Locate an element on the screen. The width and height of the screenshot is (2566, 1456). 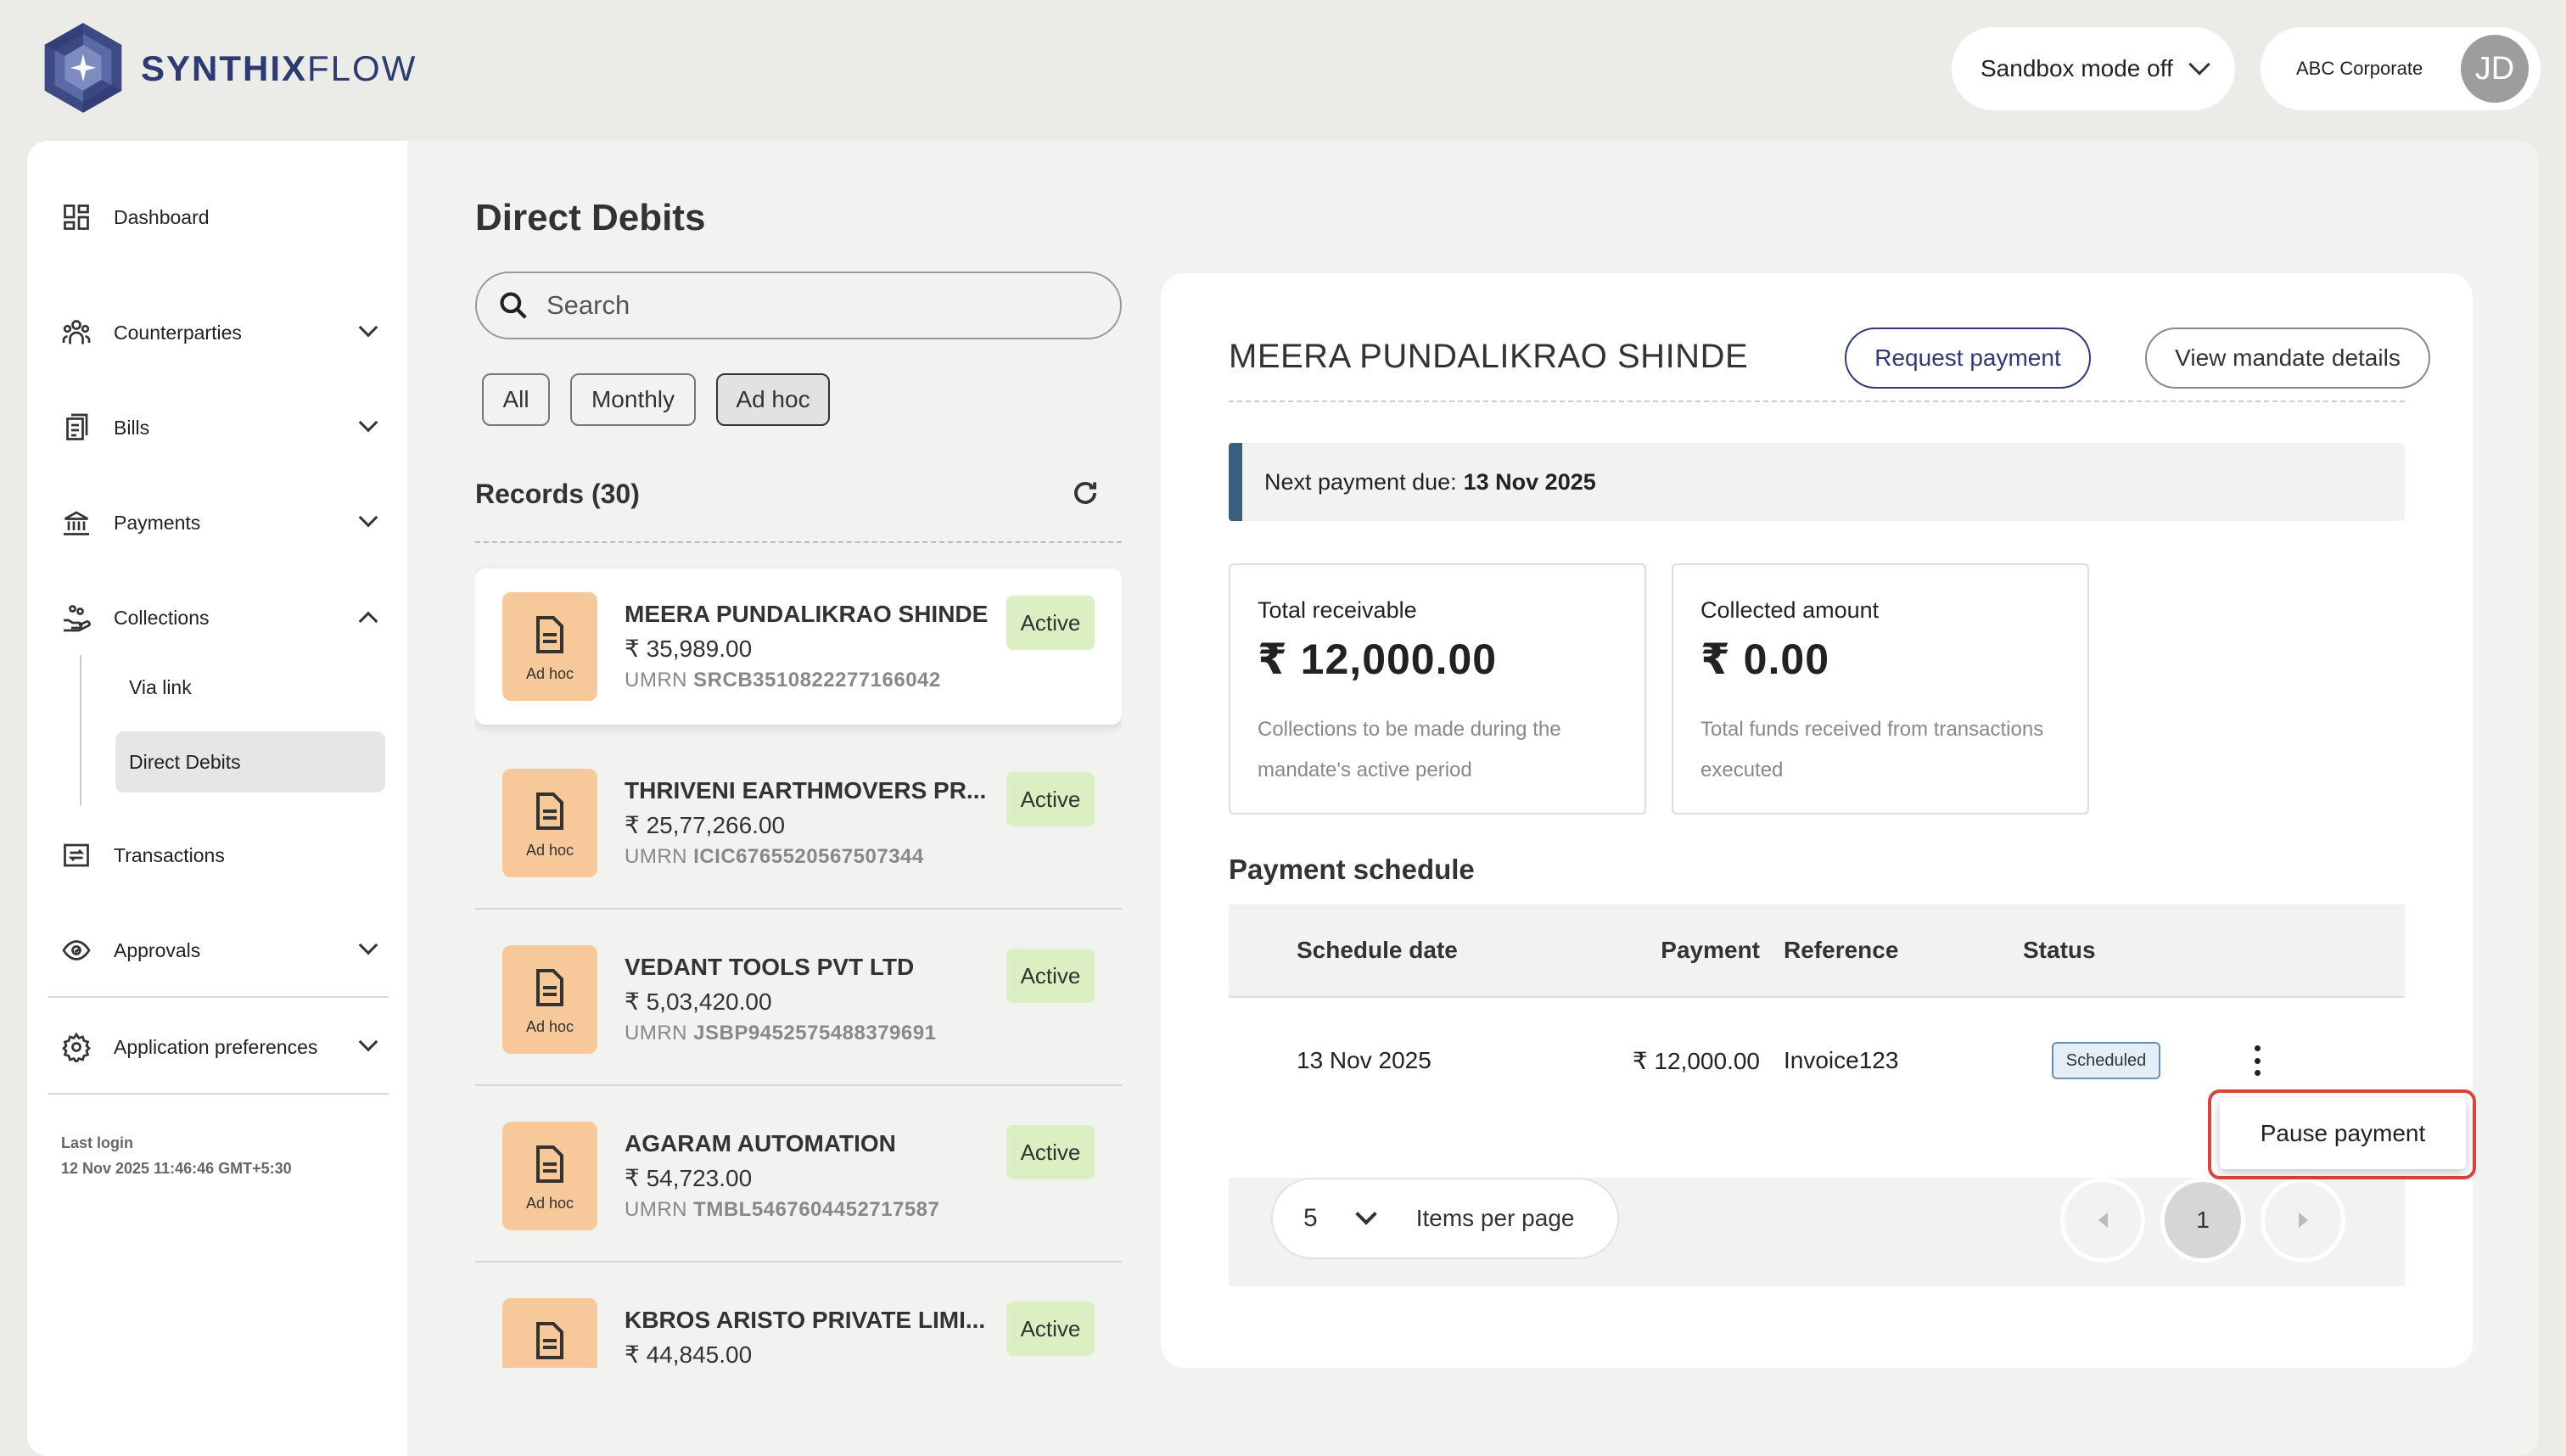
brand-logo: SYNTHIXFLOW is located at coordinates (227, 68).